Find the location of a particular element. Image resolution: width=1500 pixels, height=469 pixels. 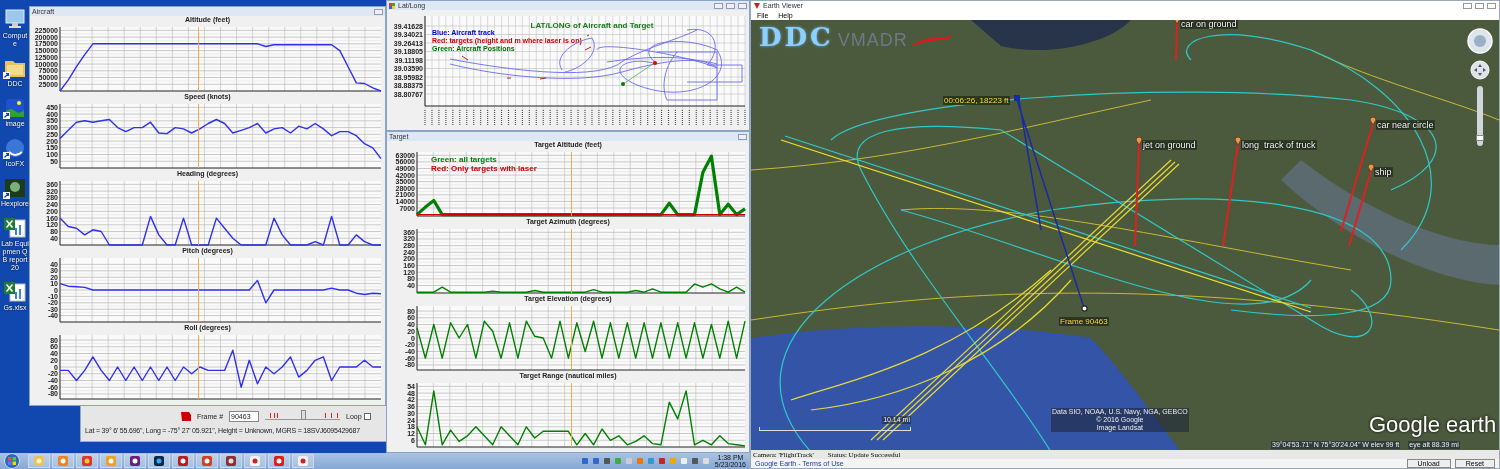

placemark-label: jet on ground is located at coordinates (1169, 145).